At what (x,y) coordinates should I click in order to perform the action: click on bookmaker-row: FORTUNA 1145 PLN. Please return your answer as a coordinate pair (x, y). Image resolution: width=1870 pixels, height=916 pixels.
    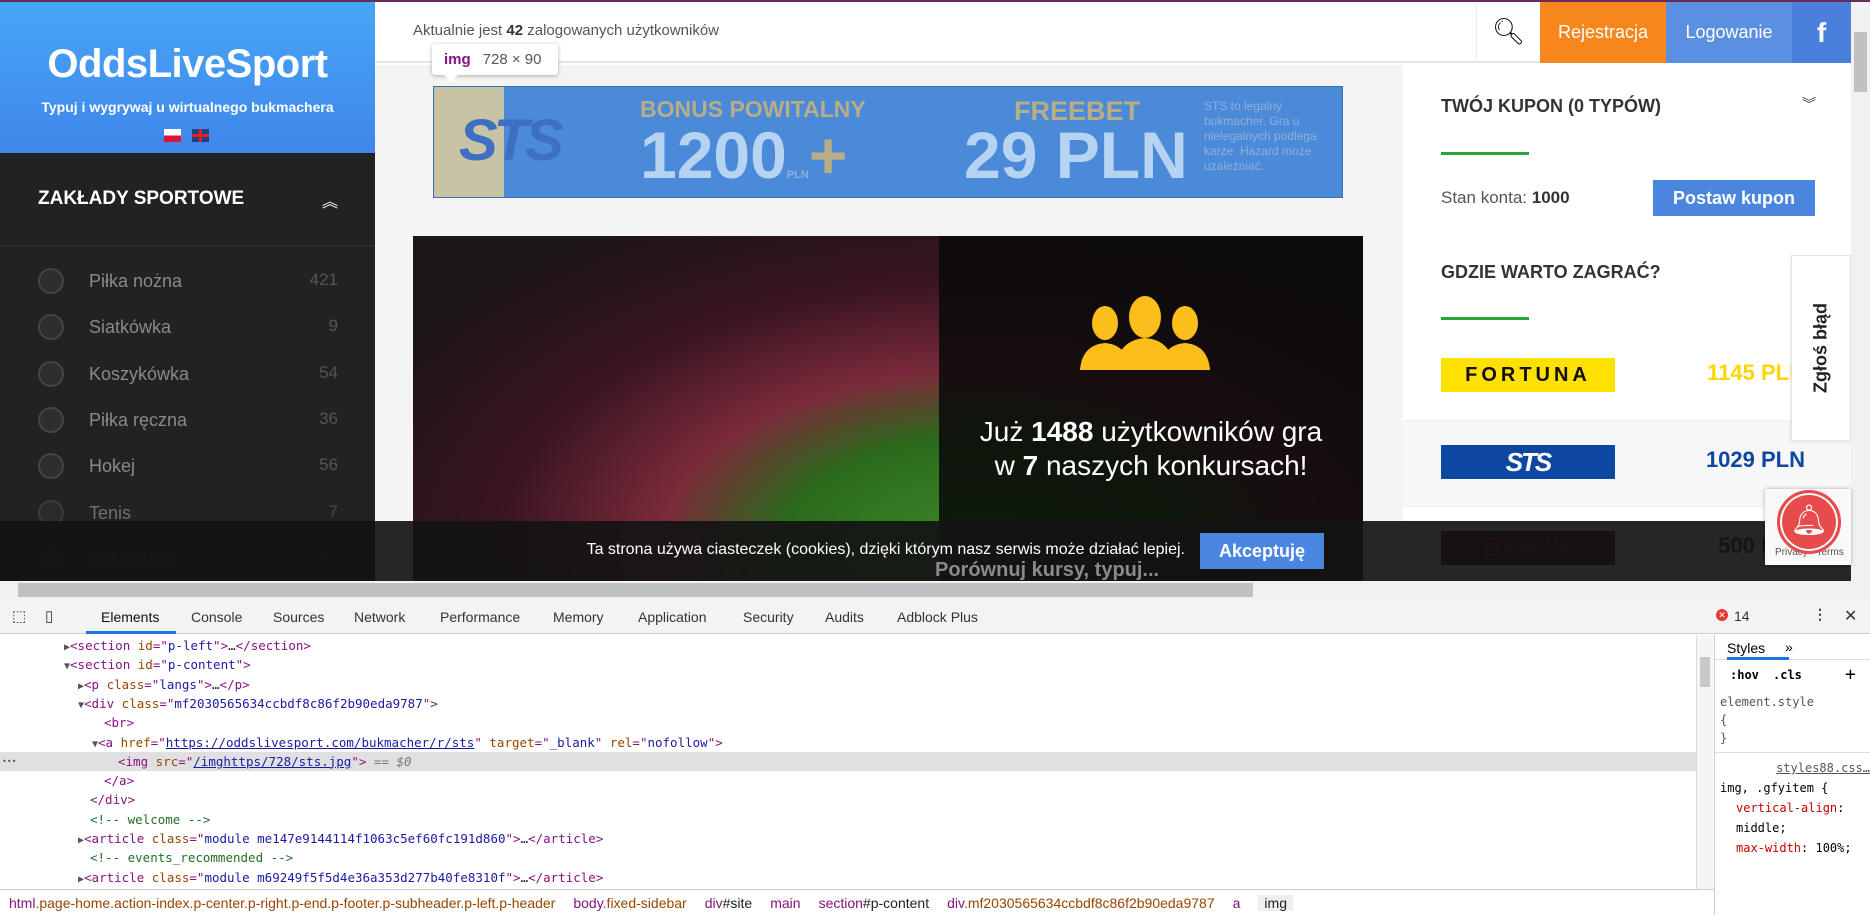
    Looking at the image, I should click on (1627, 377).